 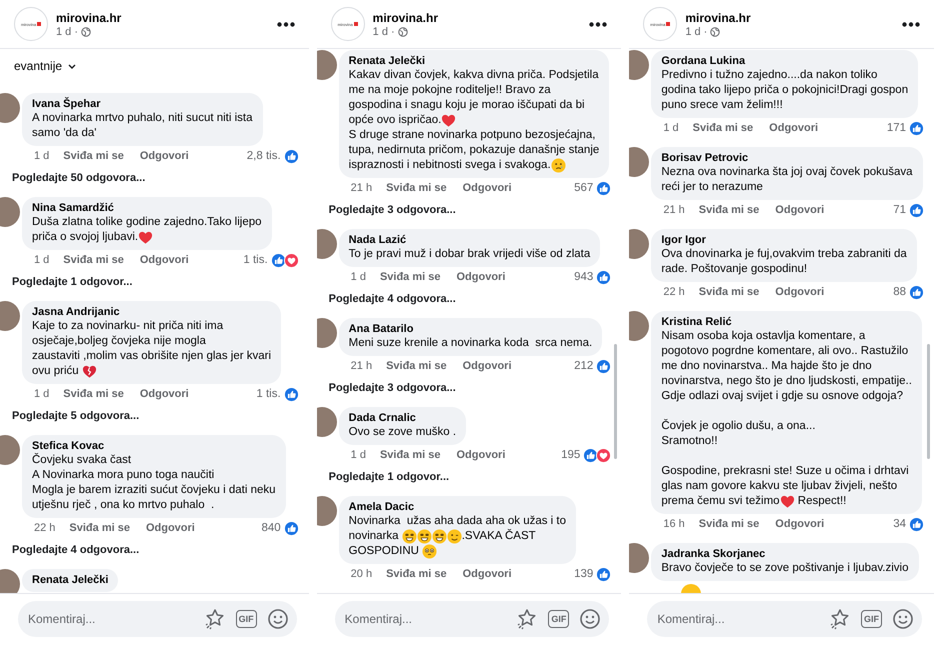 What do you see at coordinates (784, 240) in the screenshot?
I see `comment-author: Igor Igor` at bounding box center [784, 240].